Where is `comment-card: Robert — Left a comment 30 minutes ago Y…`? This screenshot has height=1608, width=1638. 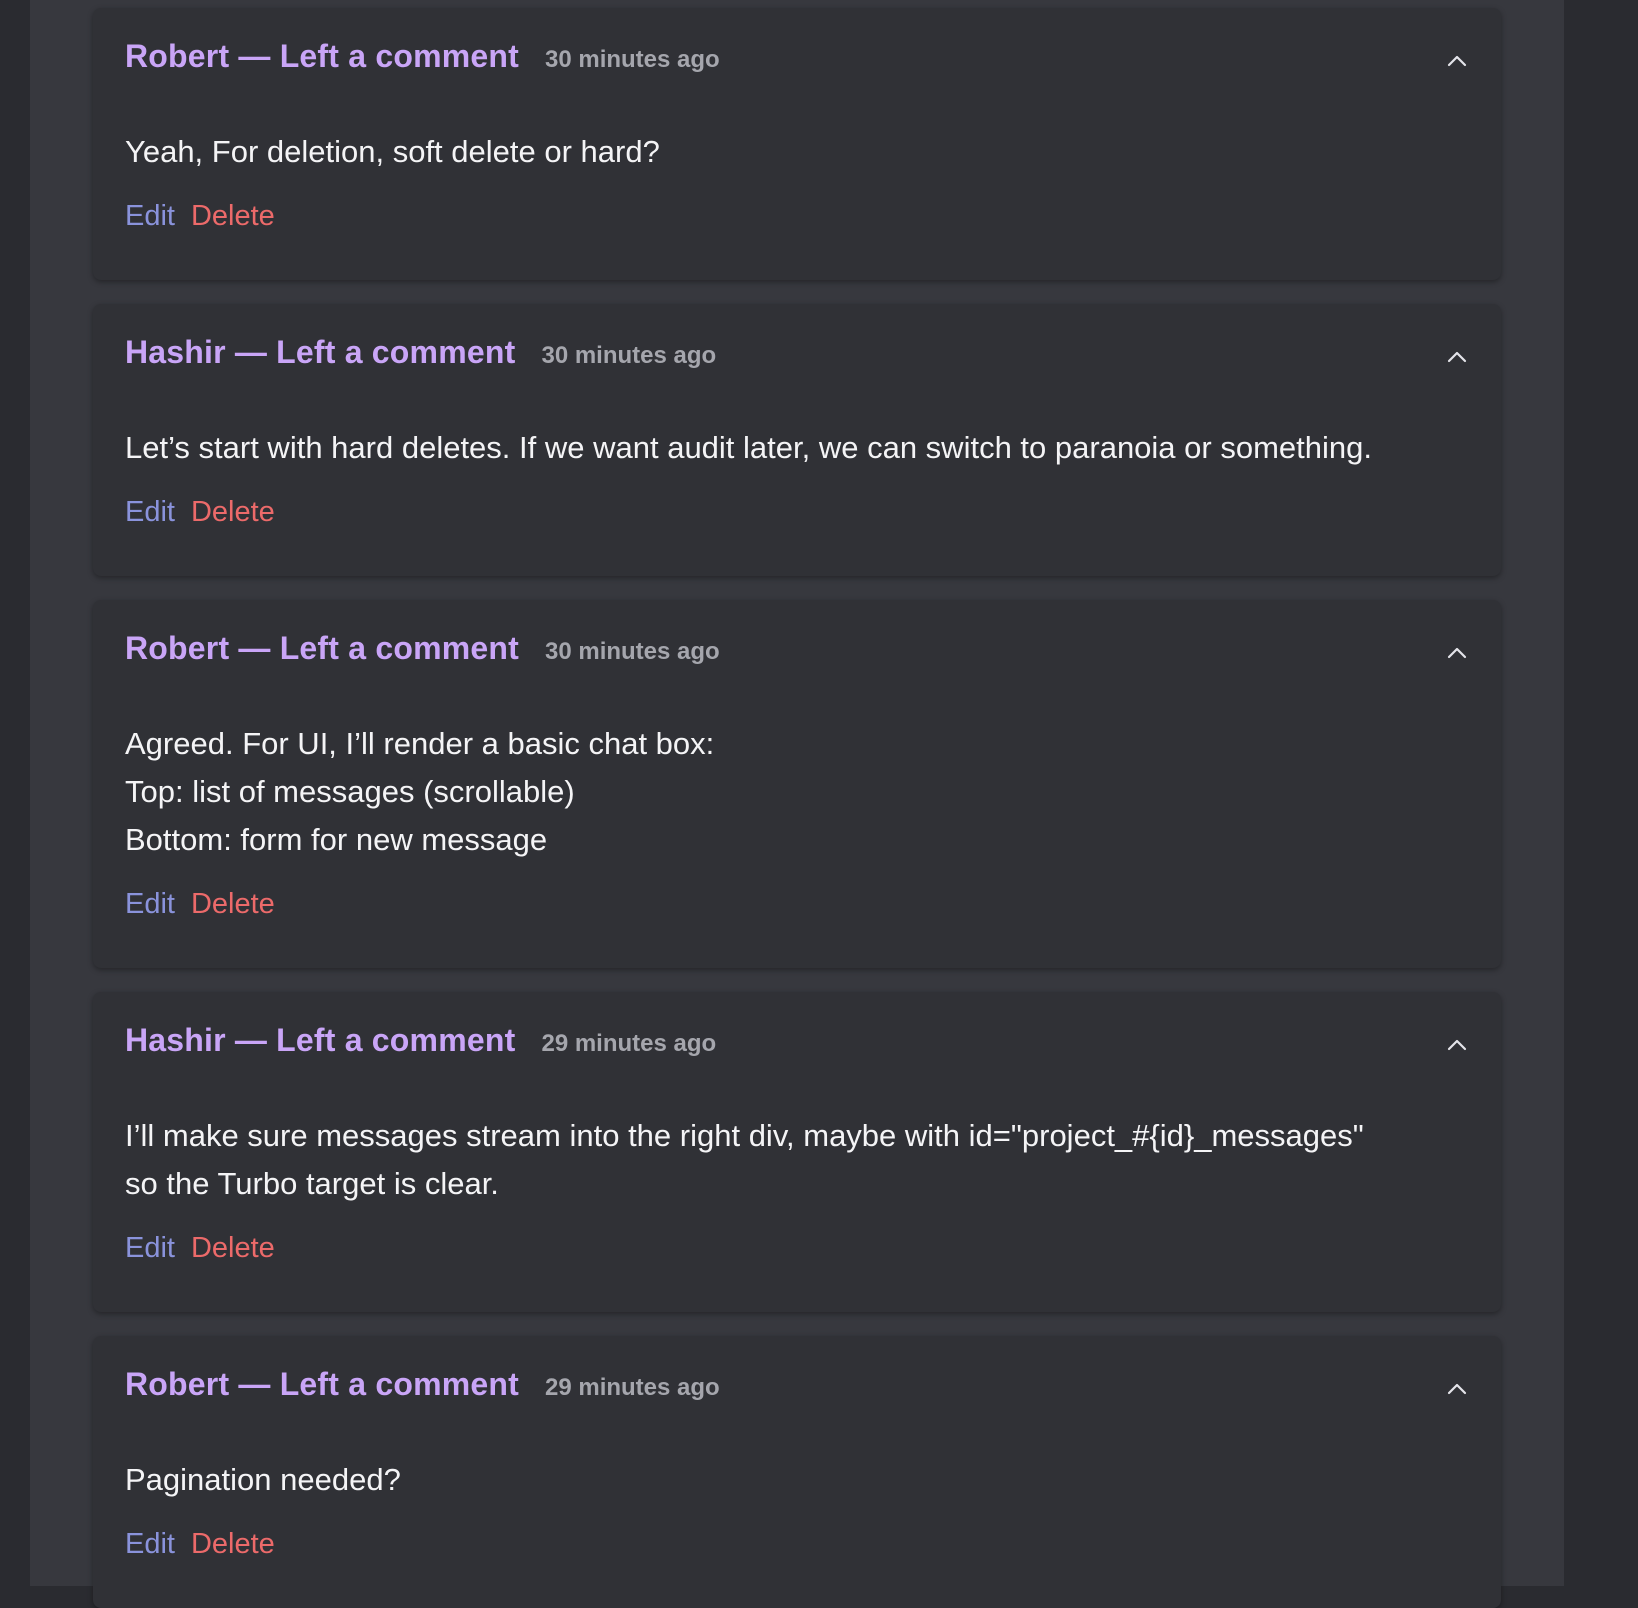 comment-card: Robert — Left a comment 30 minutes ago Y… is located at coordinates (797, 144).